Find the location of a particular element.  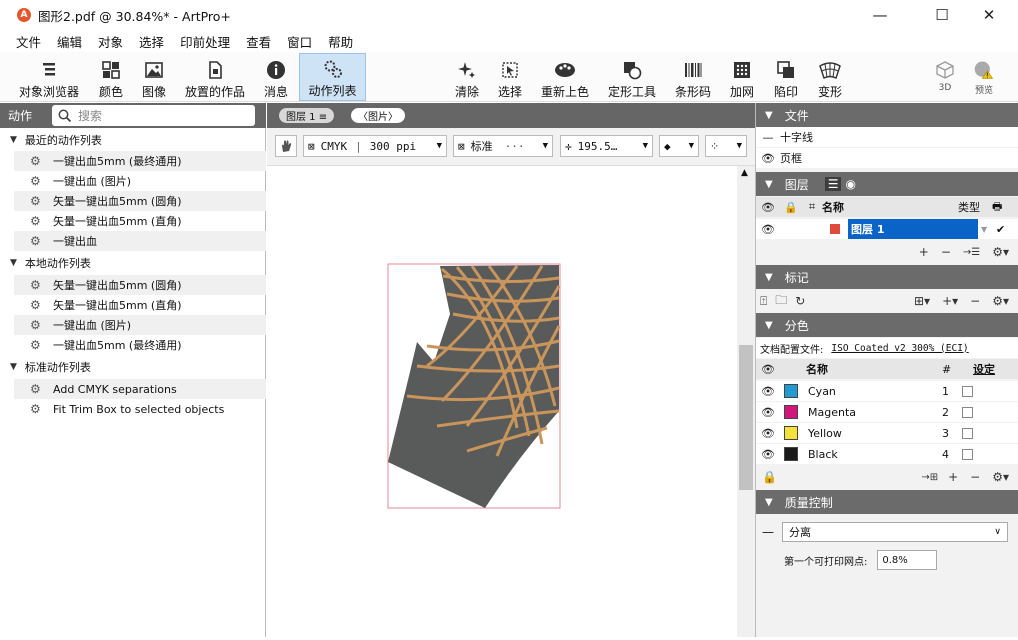

action-list-button: 动作列表 is located at coordinates (332, 77).